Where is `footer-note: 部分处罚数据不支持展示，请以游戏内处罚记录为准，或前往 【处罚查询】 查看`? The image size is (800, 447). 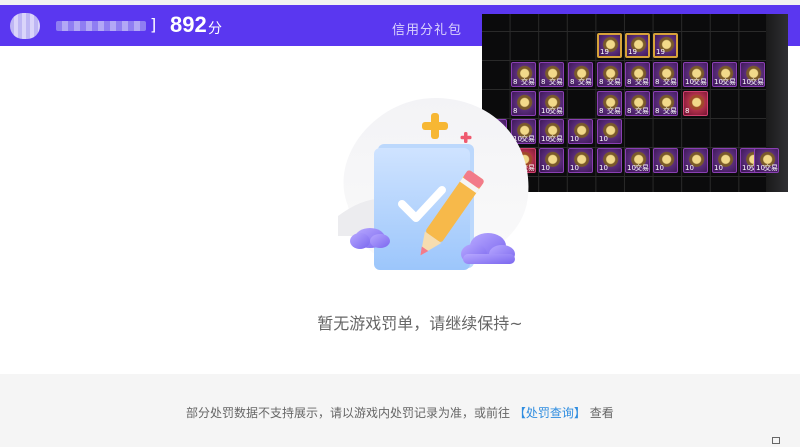
footer-note: 部分处罚数据不支持展示，请以游戏内处罚记录为准，或前往 【处罚查询】 查看 is located at coordinates (400, 412).